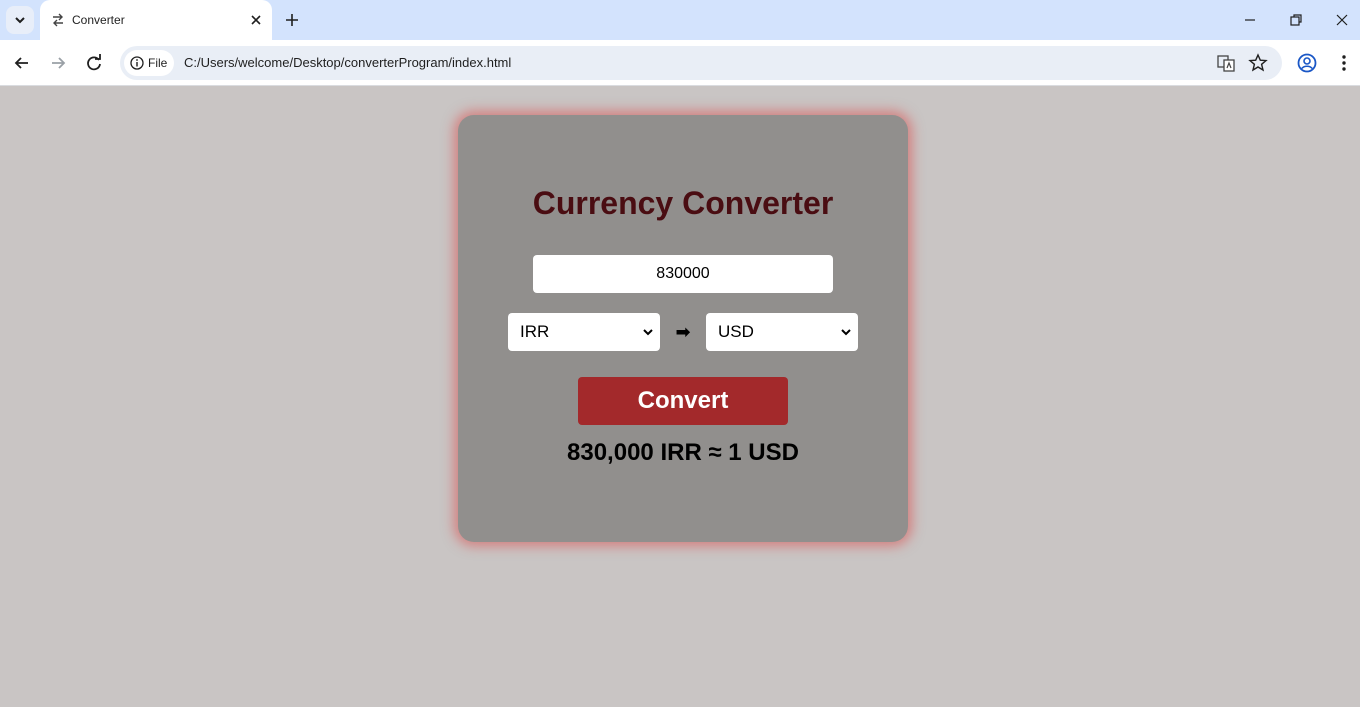 Image resolution: width=1360 pixels, height=707 pixels. What do you see at coordinates (58, 63) in the screenshot?
I see `forward-arrow-icon` at bounding box center [58, 63].